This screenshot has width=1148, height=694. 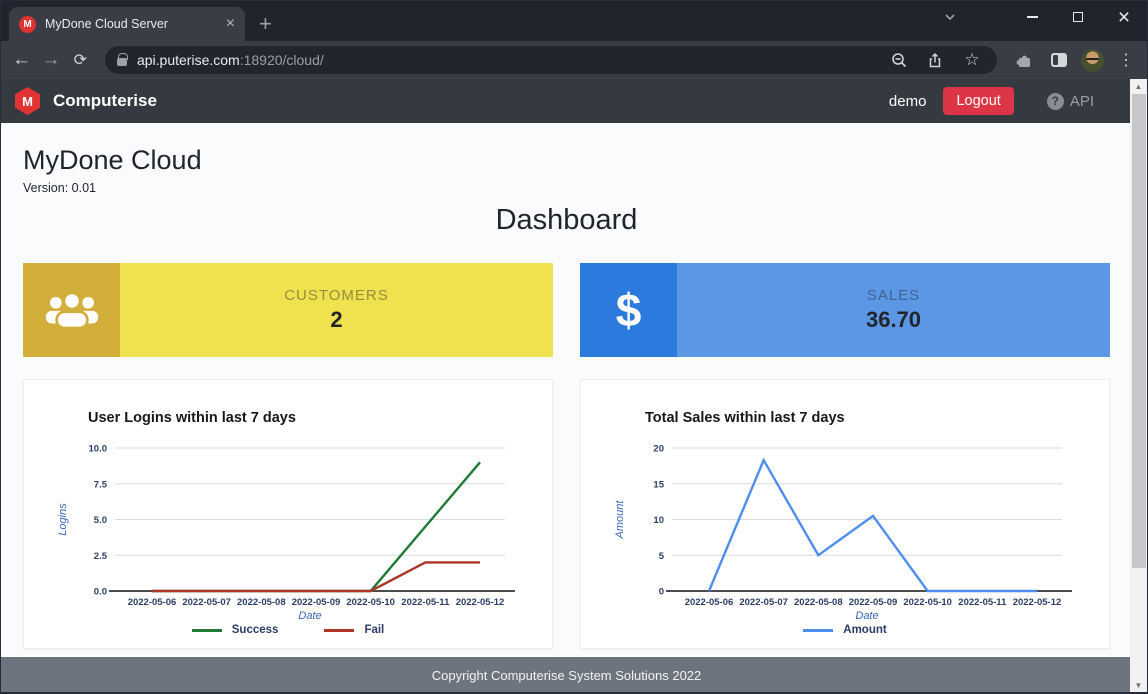 I want to click on toolbar-right: ⋮, so click(x=1075, y=60).